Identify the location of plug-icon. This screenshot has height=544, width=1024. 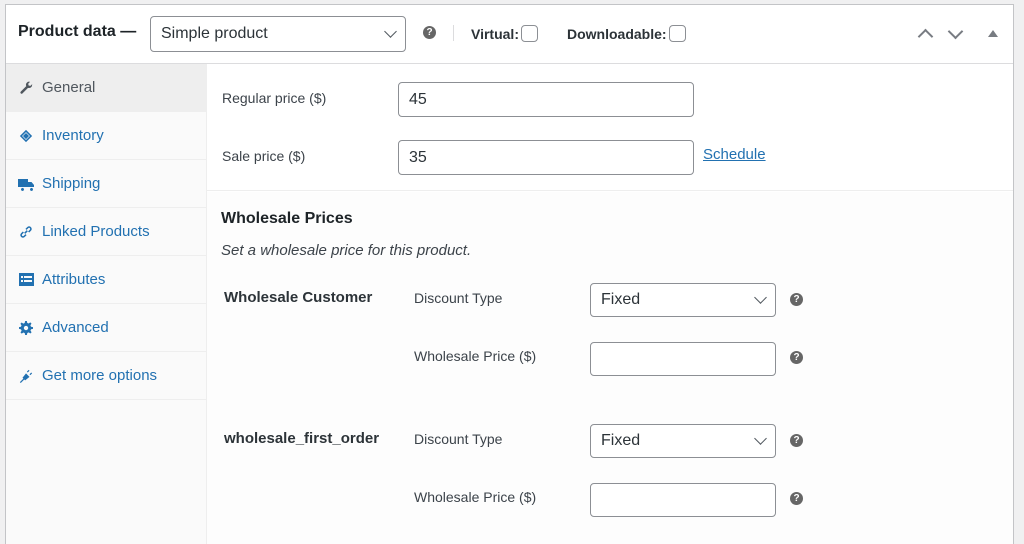
(26, 376).